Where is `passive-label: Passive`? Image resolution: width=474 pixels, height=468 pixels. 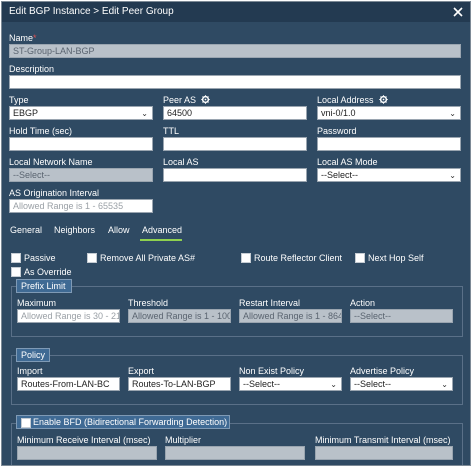 passive-label: Passive is located at coordinates (40, 258).